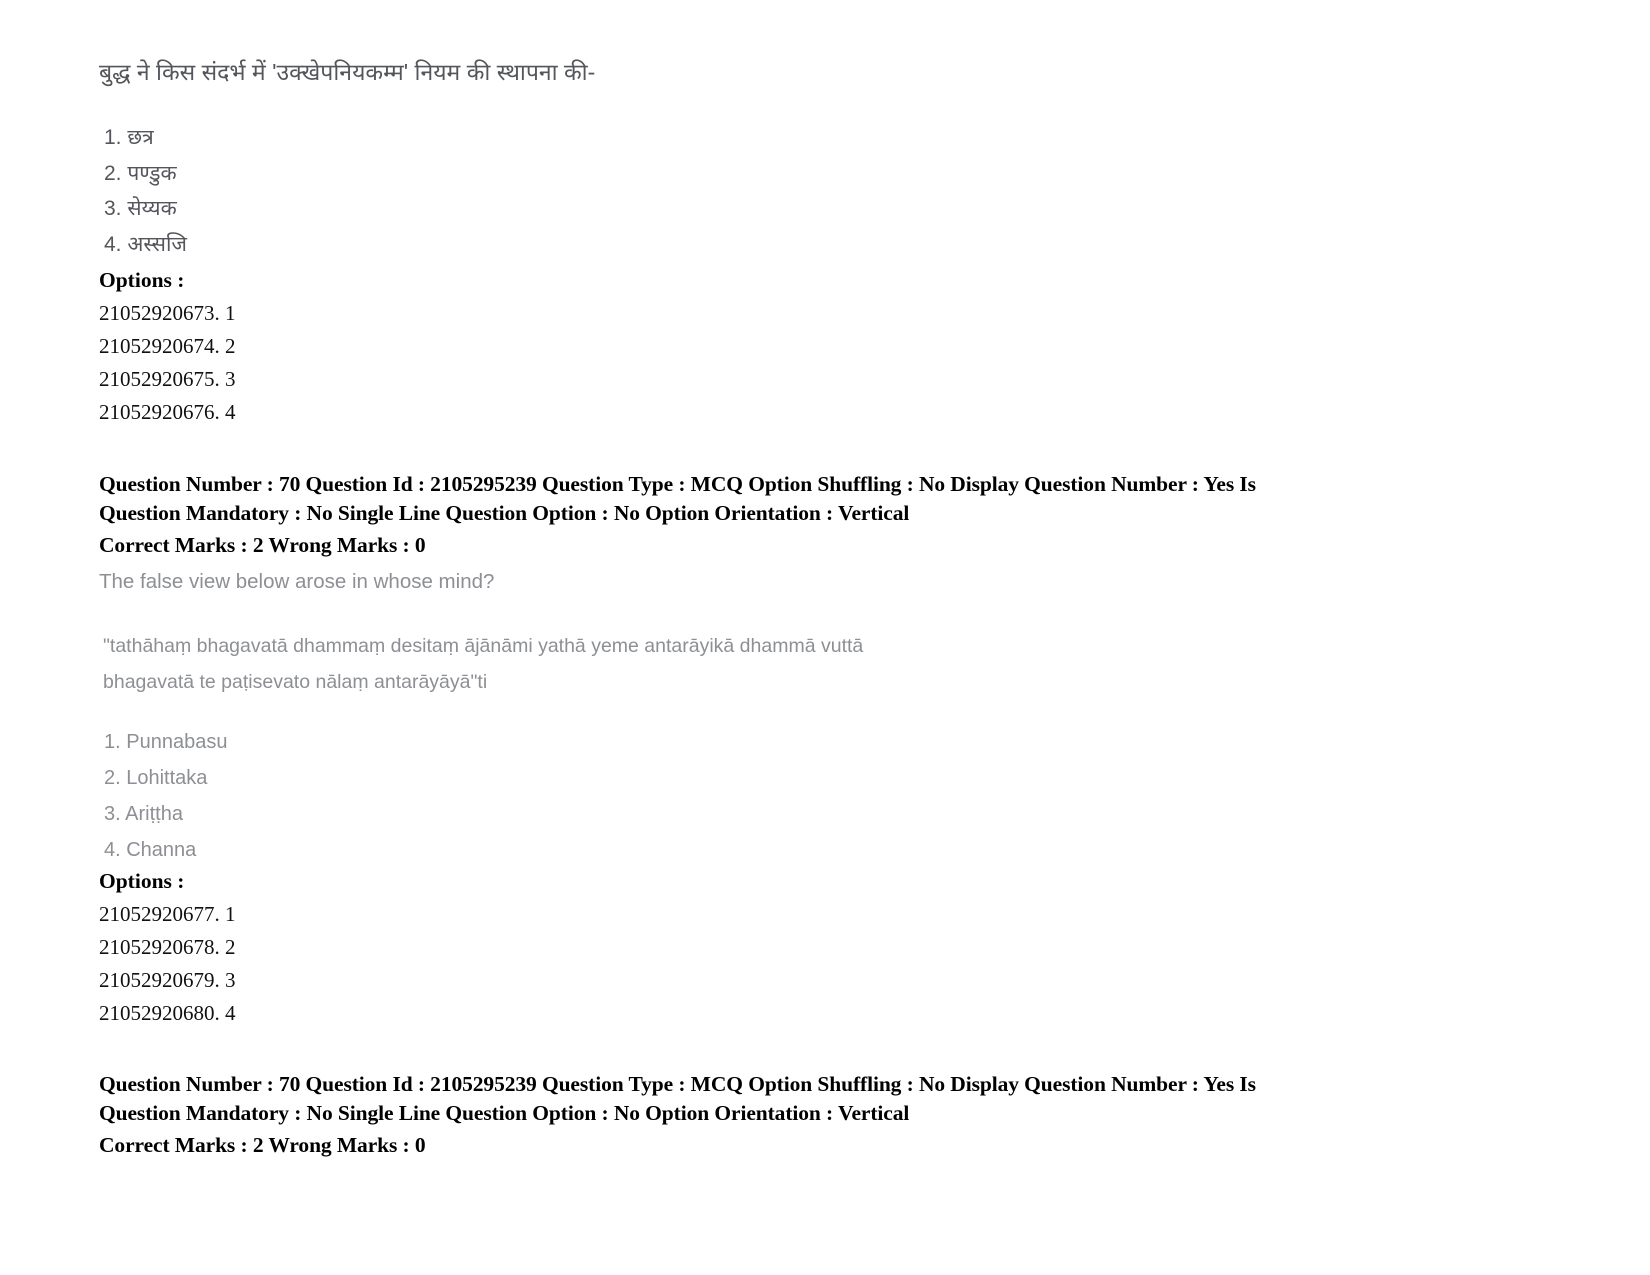  What do you see at coordinates (167, 412) in the screenshot?
I see `option-id-row: 21052920676. 4` at bounding box center [167, 412].